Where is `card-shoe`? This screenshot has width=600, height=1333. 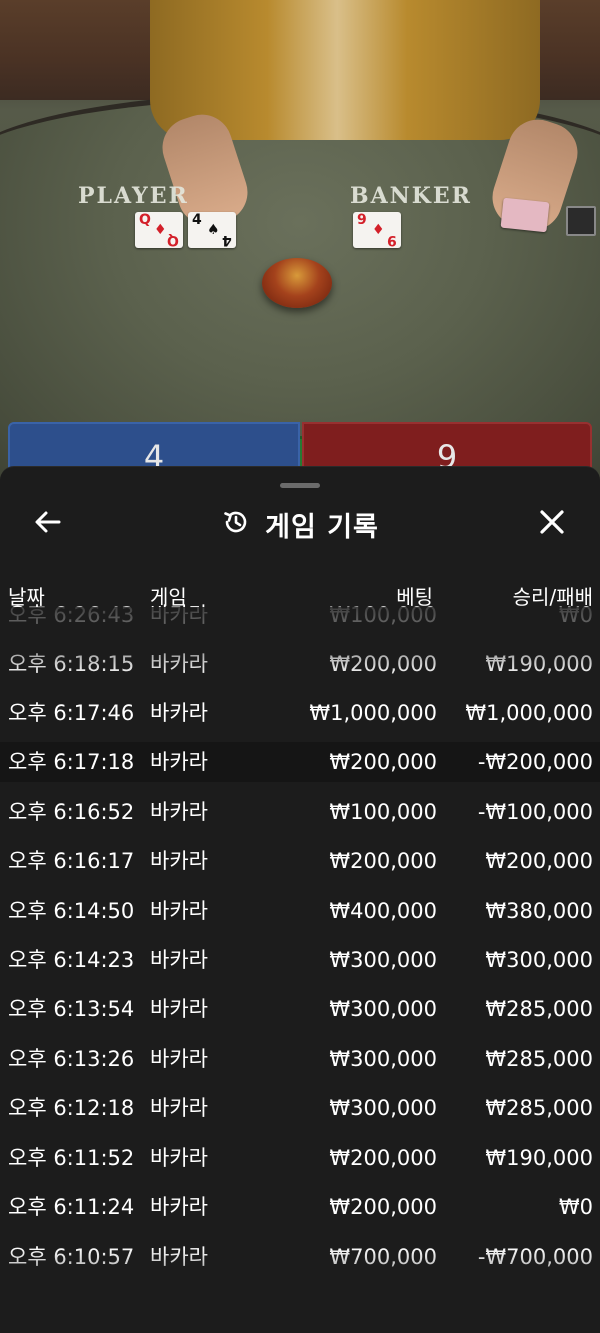
card-shoe is located at coordinates (581, 221).